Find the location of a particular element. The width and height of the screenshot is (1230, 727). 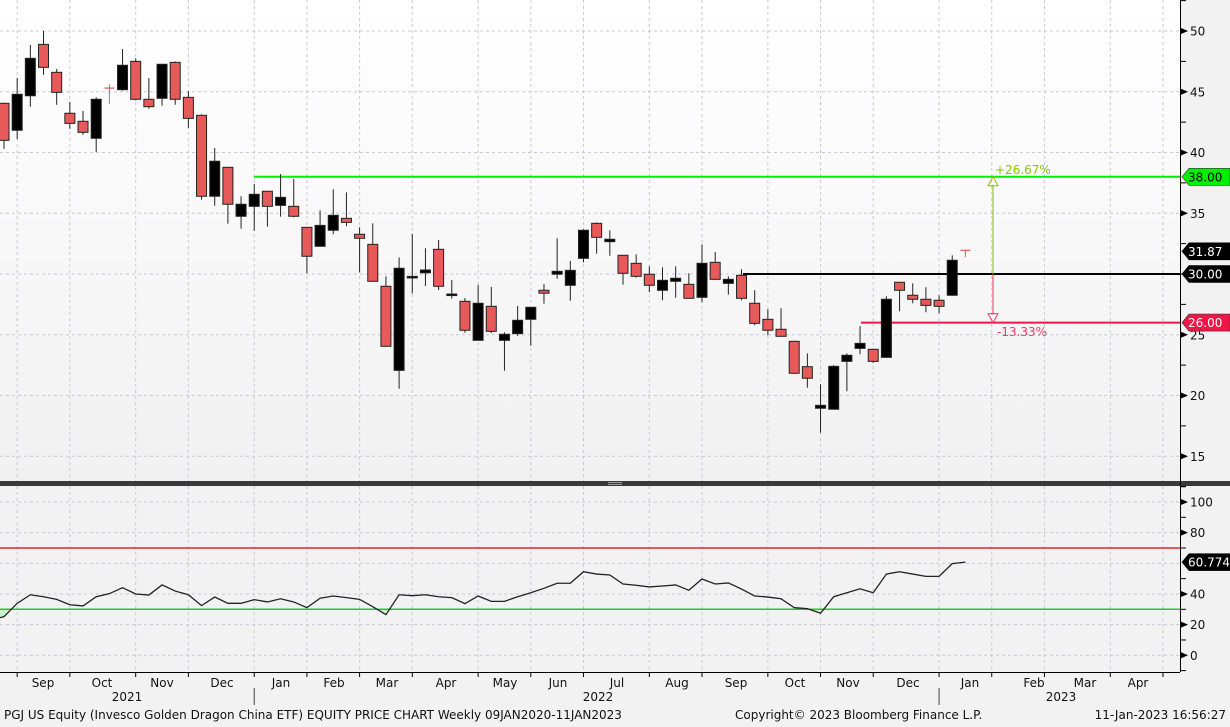

last-price-tag: 31.87 is located at coordinates (1205, 252).